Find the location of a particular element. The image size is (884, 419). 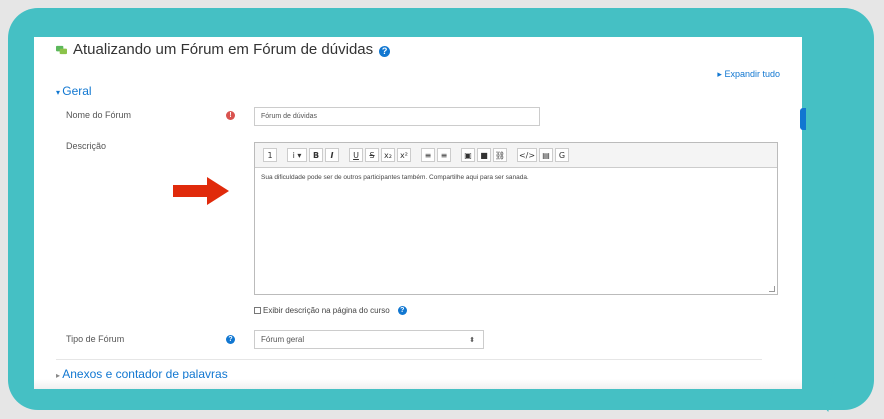

toolbar-italic-button: I is located at coordinates (332, 155).